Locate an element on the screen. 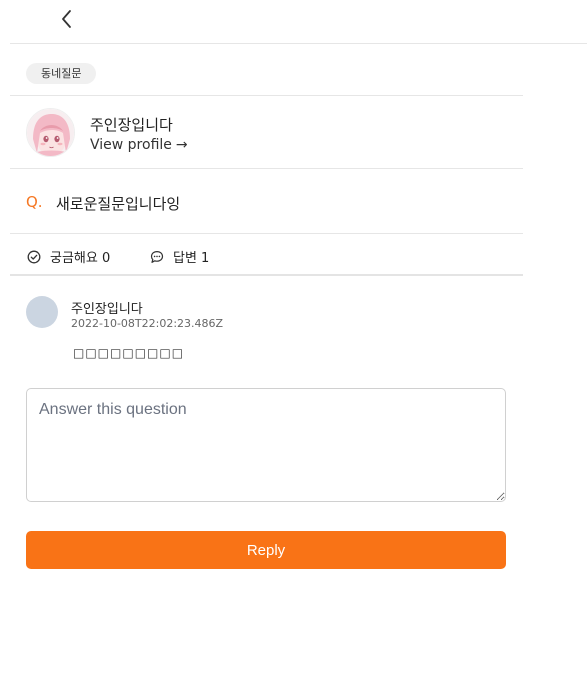 Image resolution: width=587 pixels, height=680 pixels. answer-timestamp: 2022-10-08T22:02:23.486Z is located at coordinates (147, 323).